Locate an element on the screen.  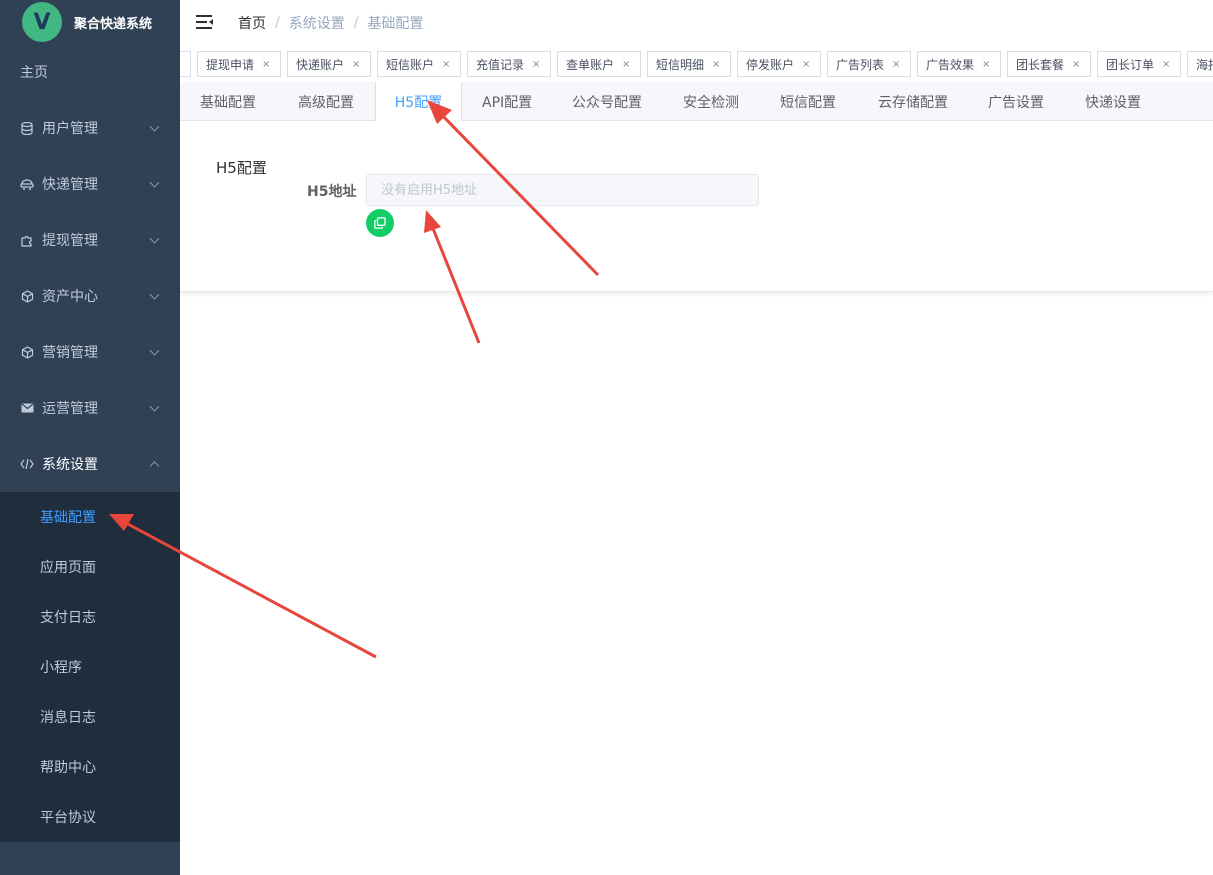
tag-item: 海报 is located at coordinates (1200, 64).